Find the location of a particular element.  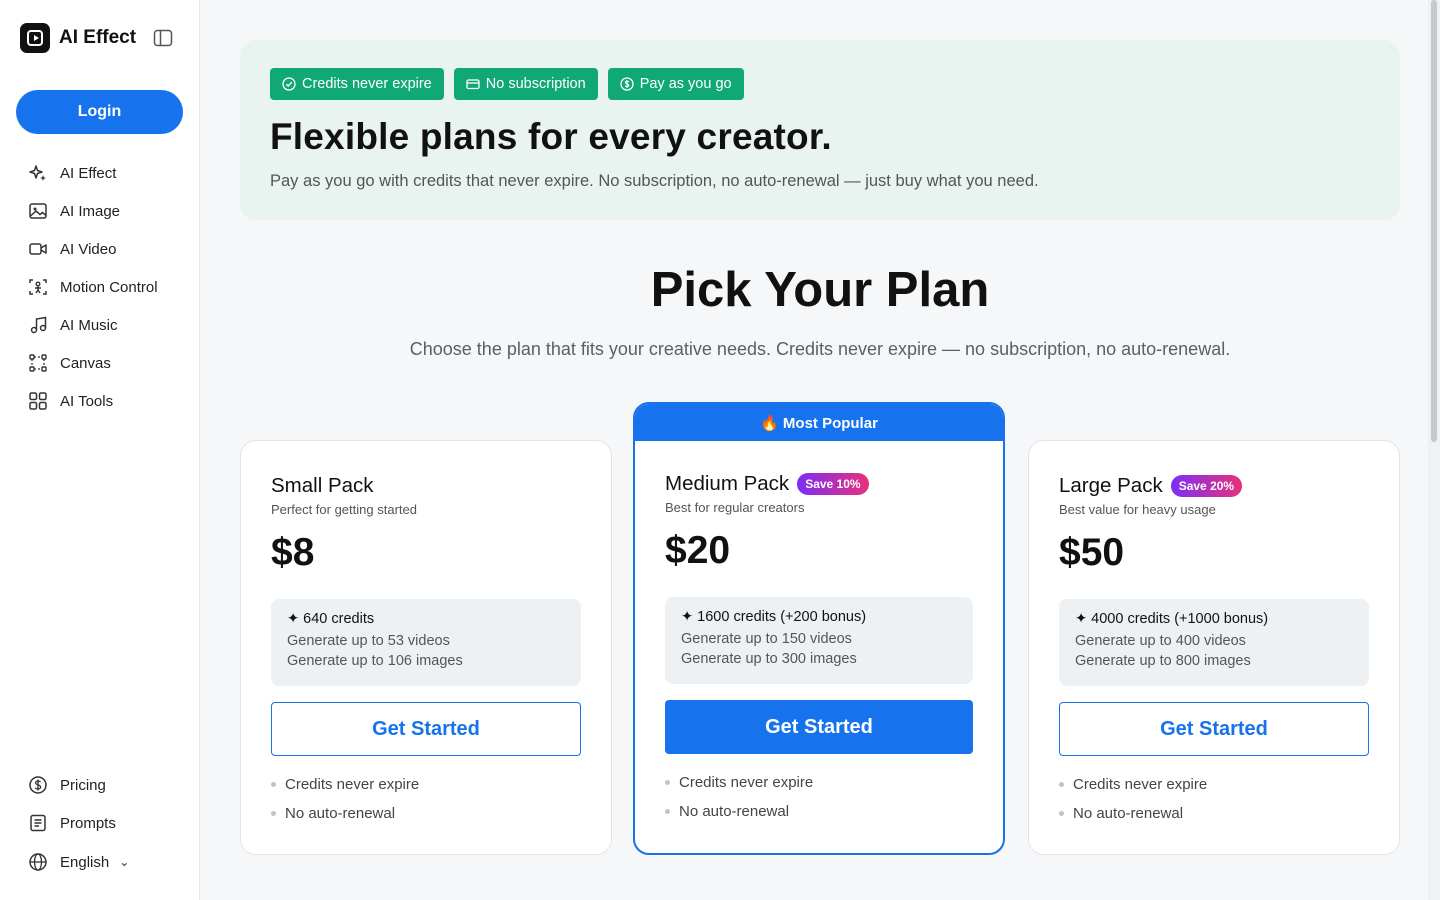

plan-videos: Generate up to 400 videos is located at coordinates (1160, 641).